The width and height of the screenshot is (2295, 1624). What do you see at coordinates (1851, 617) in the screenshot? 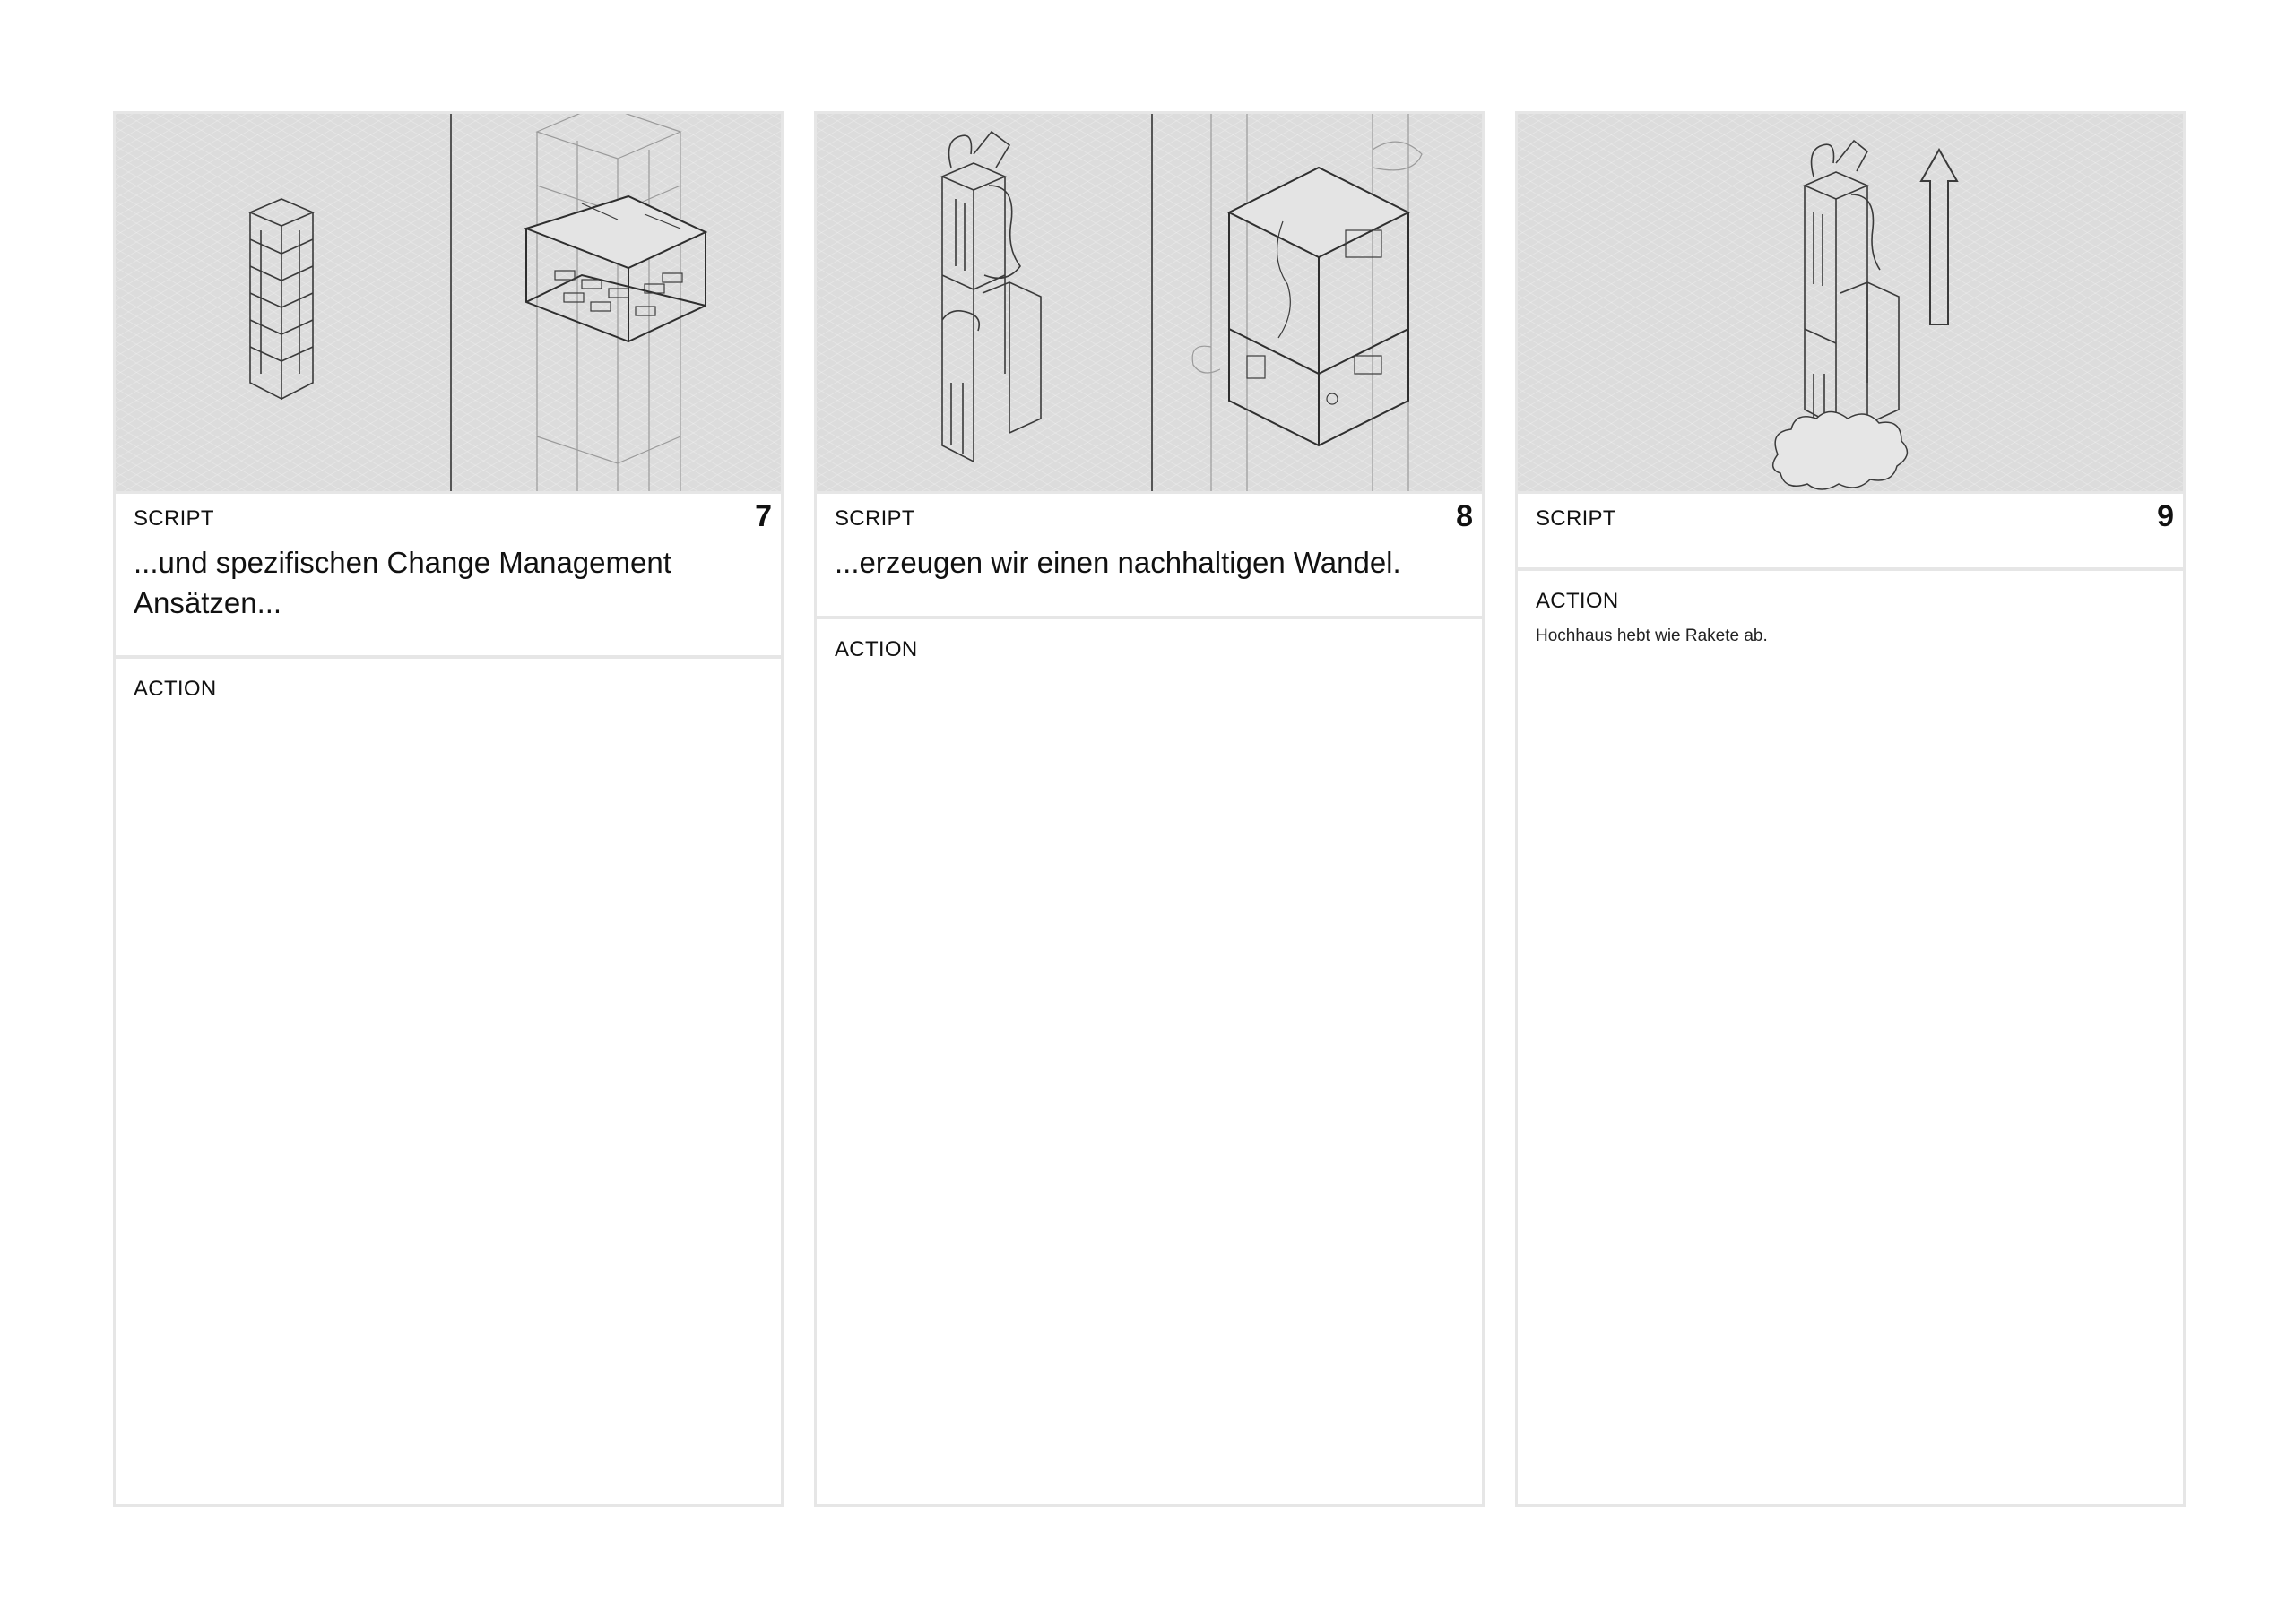
I see `action-section: ACTION Hochhaus hebt wie Rakete ab.` at bounding box center [1851, 617].